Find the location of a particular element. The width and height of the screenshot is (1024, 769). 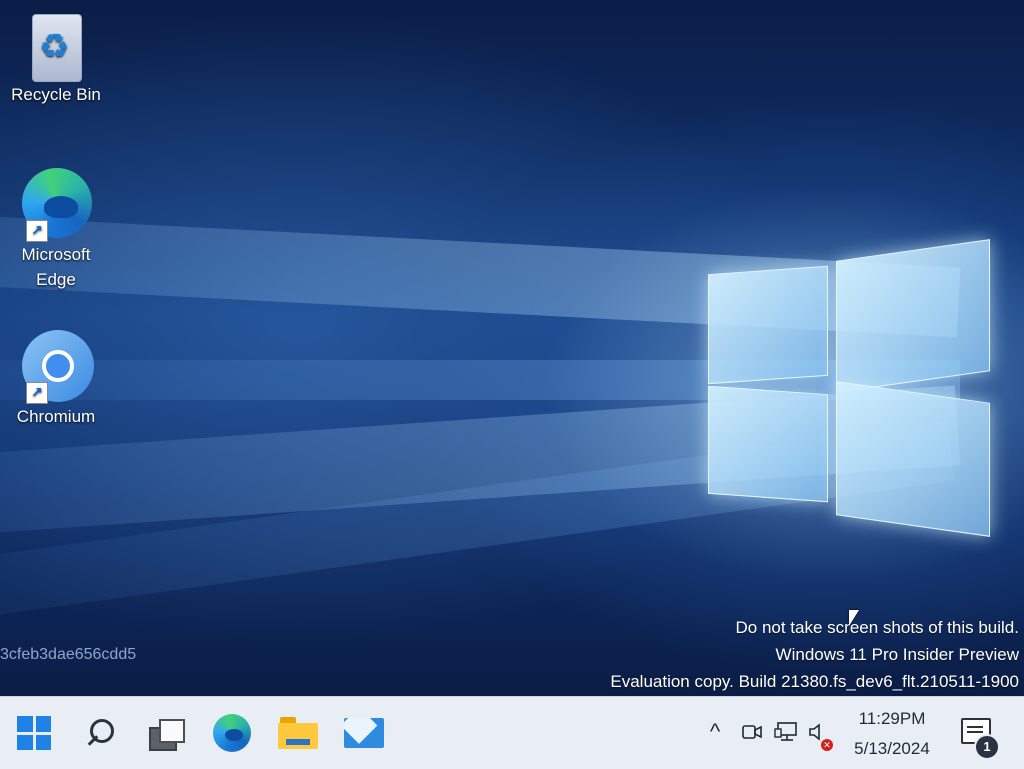

mail-icon is located at coordinates (364, 733).